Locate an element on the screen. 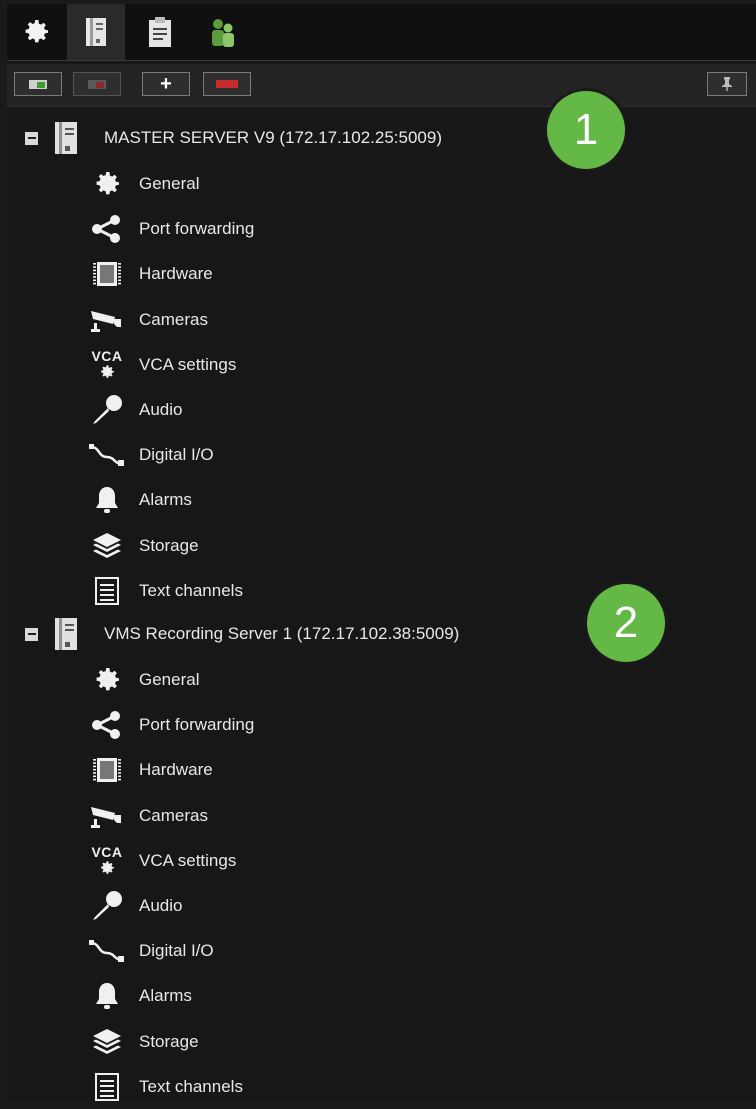 This screenshot has width=756, height=1109. plus-label: + is located at coordinates (166, 84).